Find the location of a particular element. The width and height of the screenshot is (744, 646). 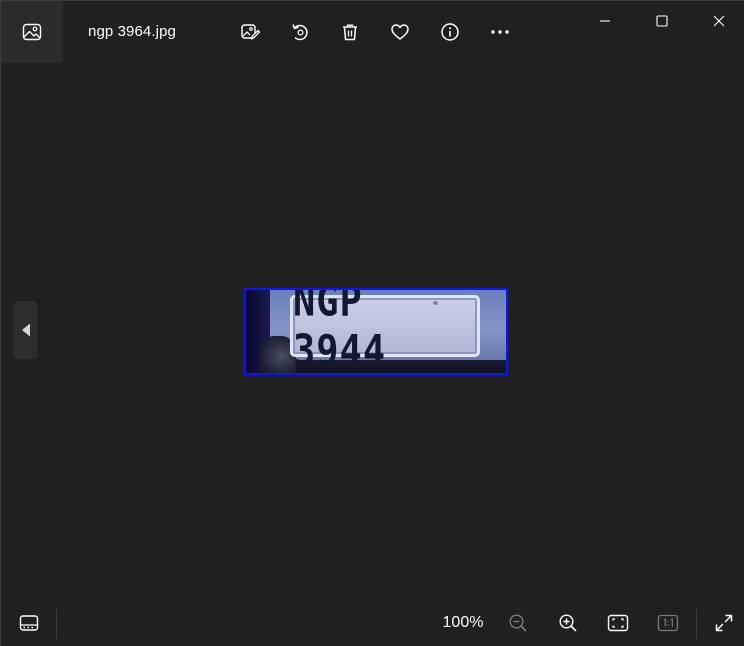

license-plate-text: NGP 3944 is located at coordinates (340, 331).